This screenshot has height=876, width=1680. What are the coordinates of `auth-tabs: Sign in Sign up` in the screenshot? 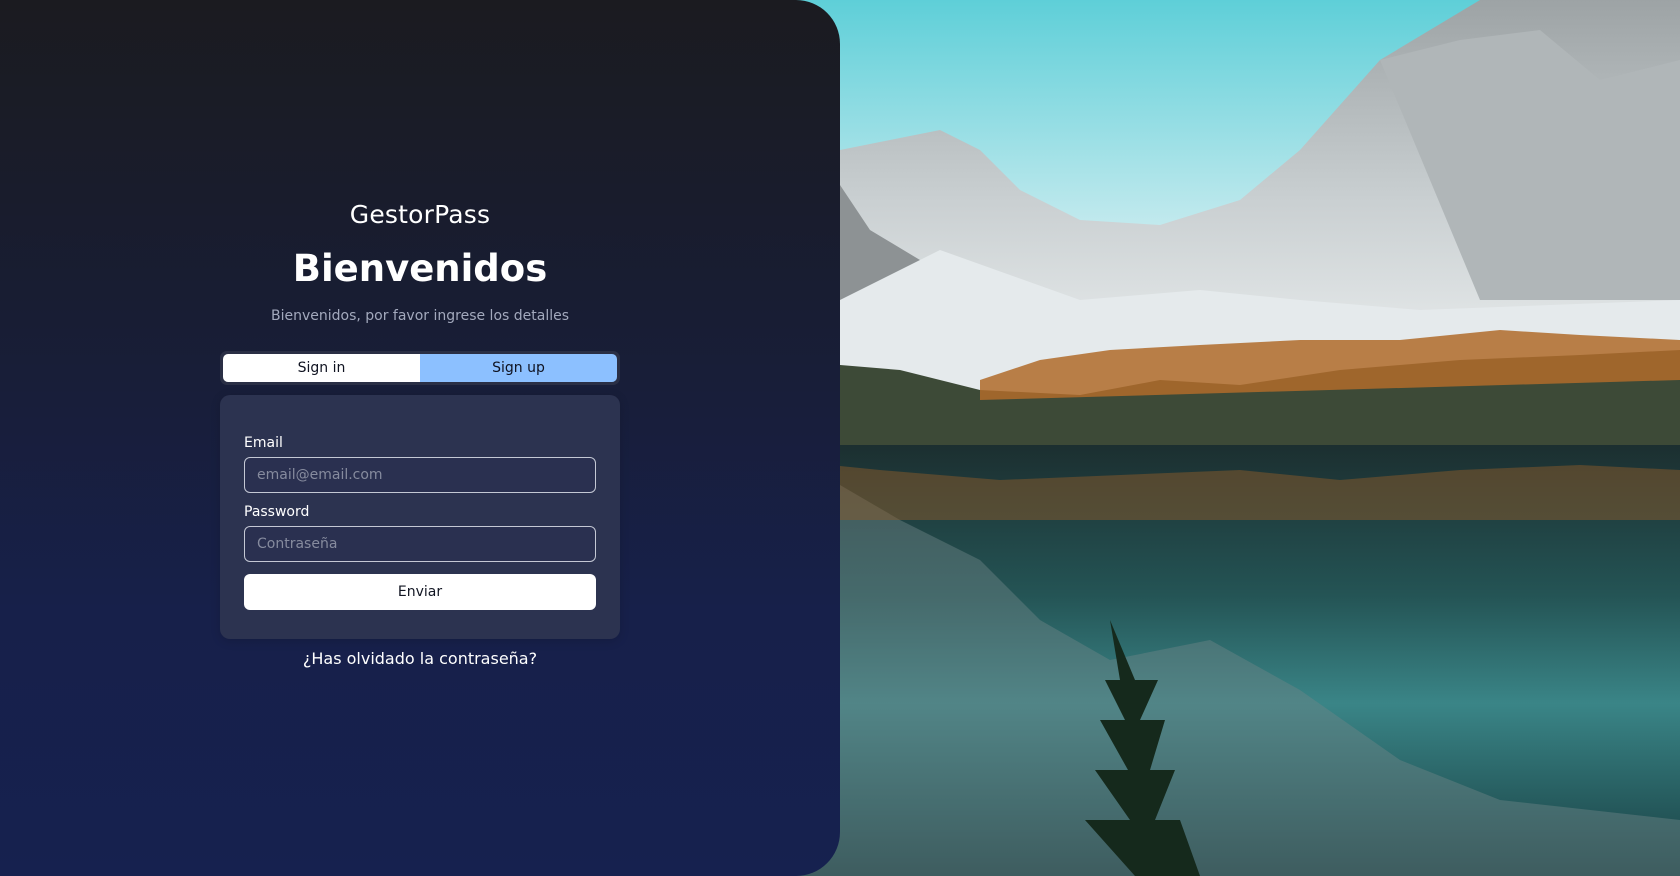 It's located at (420, 368).